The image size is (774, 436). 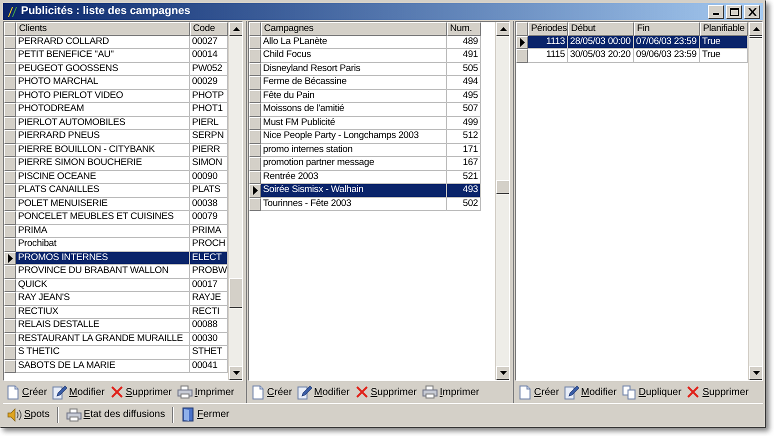 What do you see at coordinates (632, 42) in the screenshot?
I see `table-row: 1113 28/05/03 00:00 07/06/03 23:59 True` at bounding box center [632, 42].